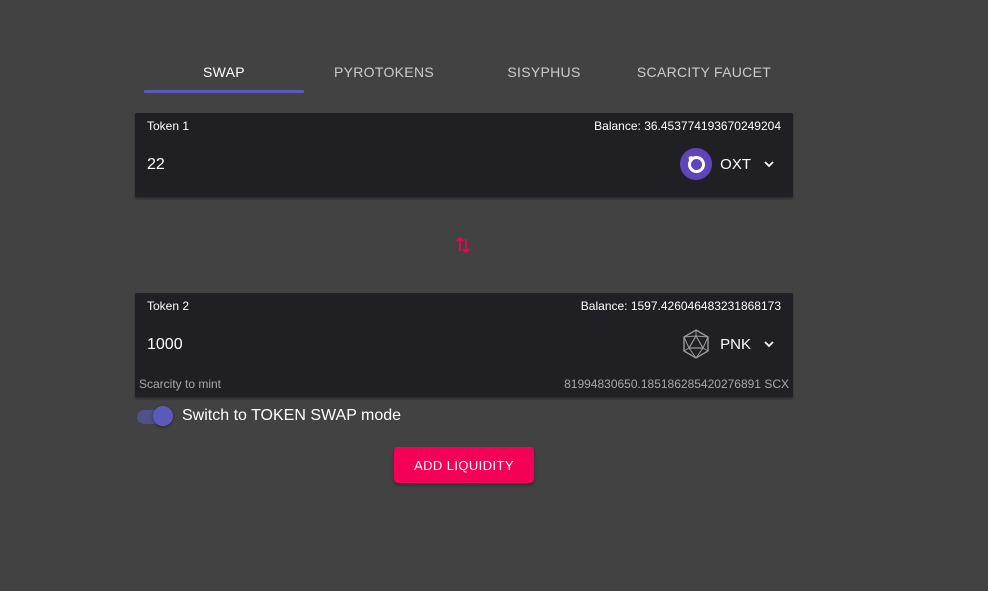 The height and width of the screenshot is (591, 988). I want to click on tab-pyrotokens: PYROTOKENS, so click(384, 72).